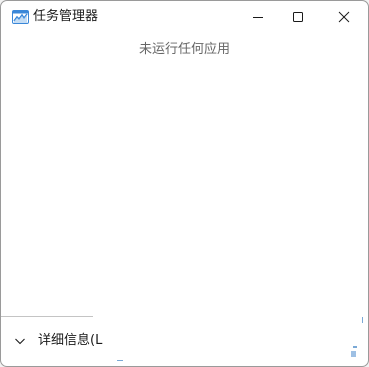  Describe the element at coordinates (70, 340) in the screenshot. I see `details-label: 详细信息(L` at that location.